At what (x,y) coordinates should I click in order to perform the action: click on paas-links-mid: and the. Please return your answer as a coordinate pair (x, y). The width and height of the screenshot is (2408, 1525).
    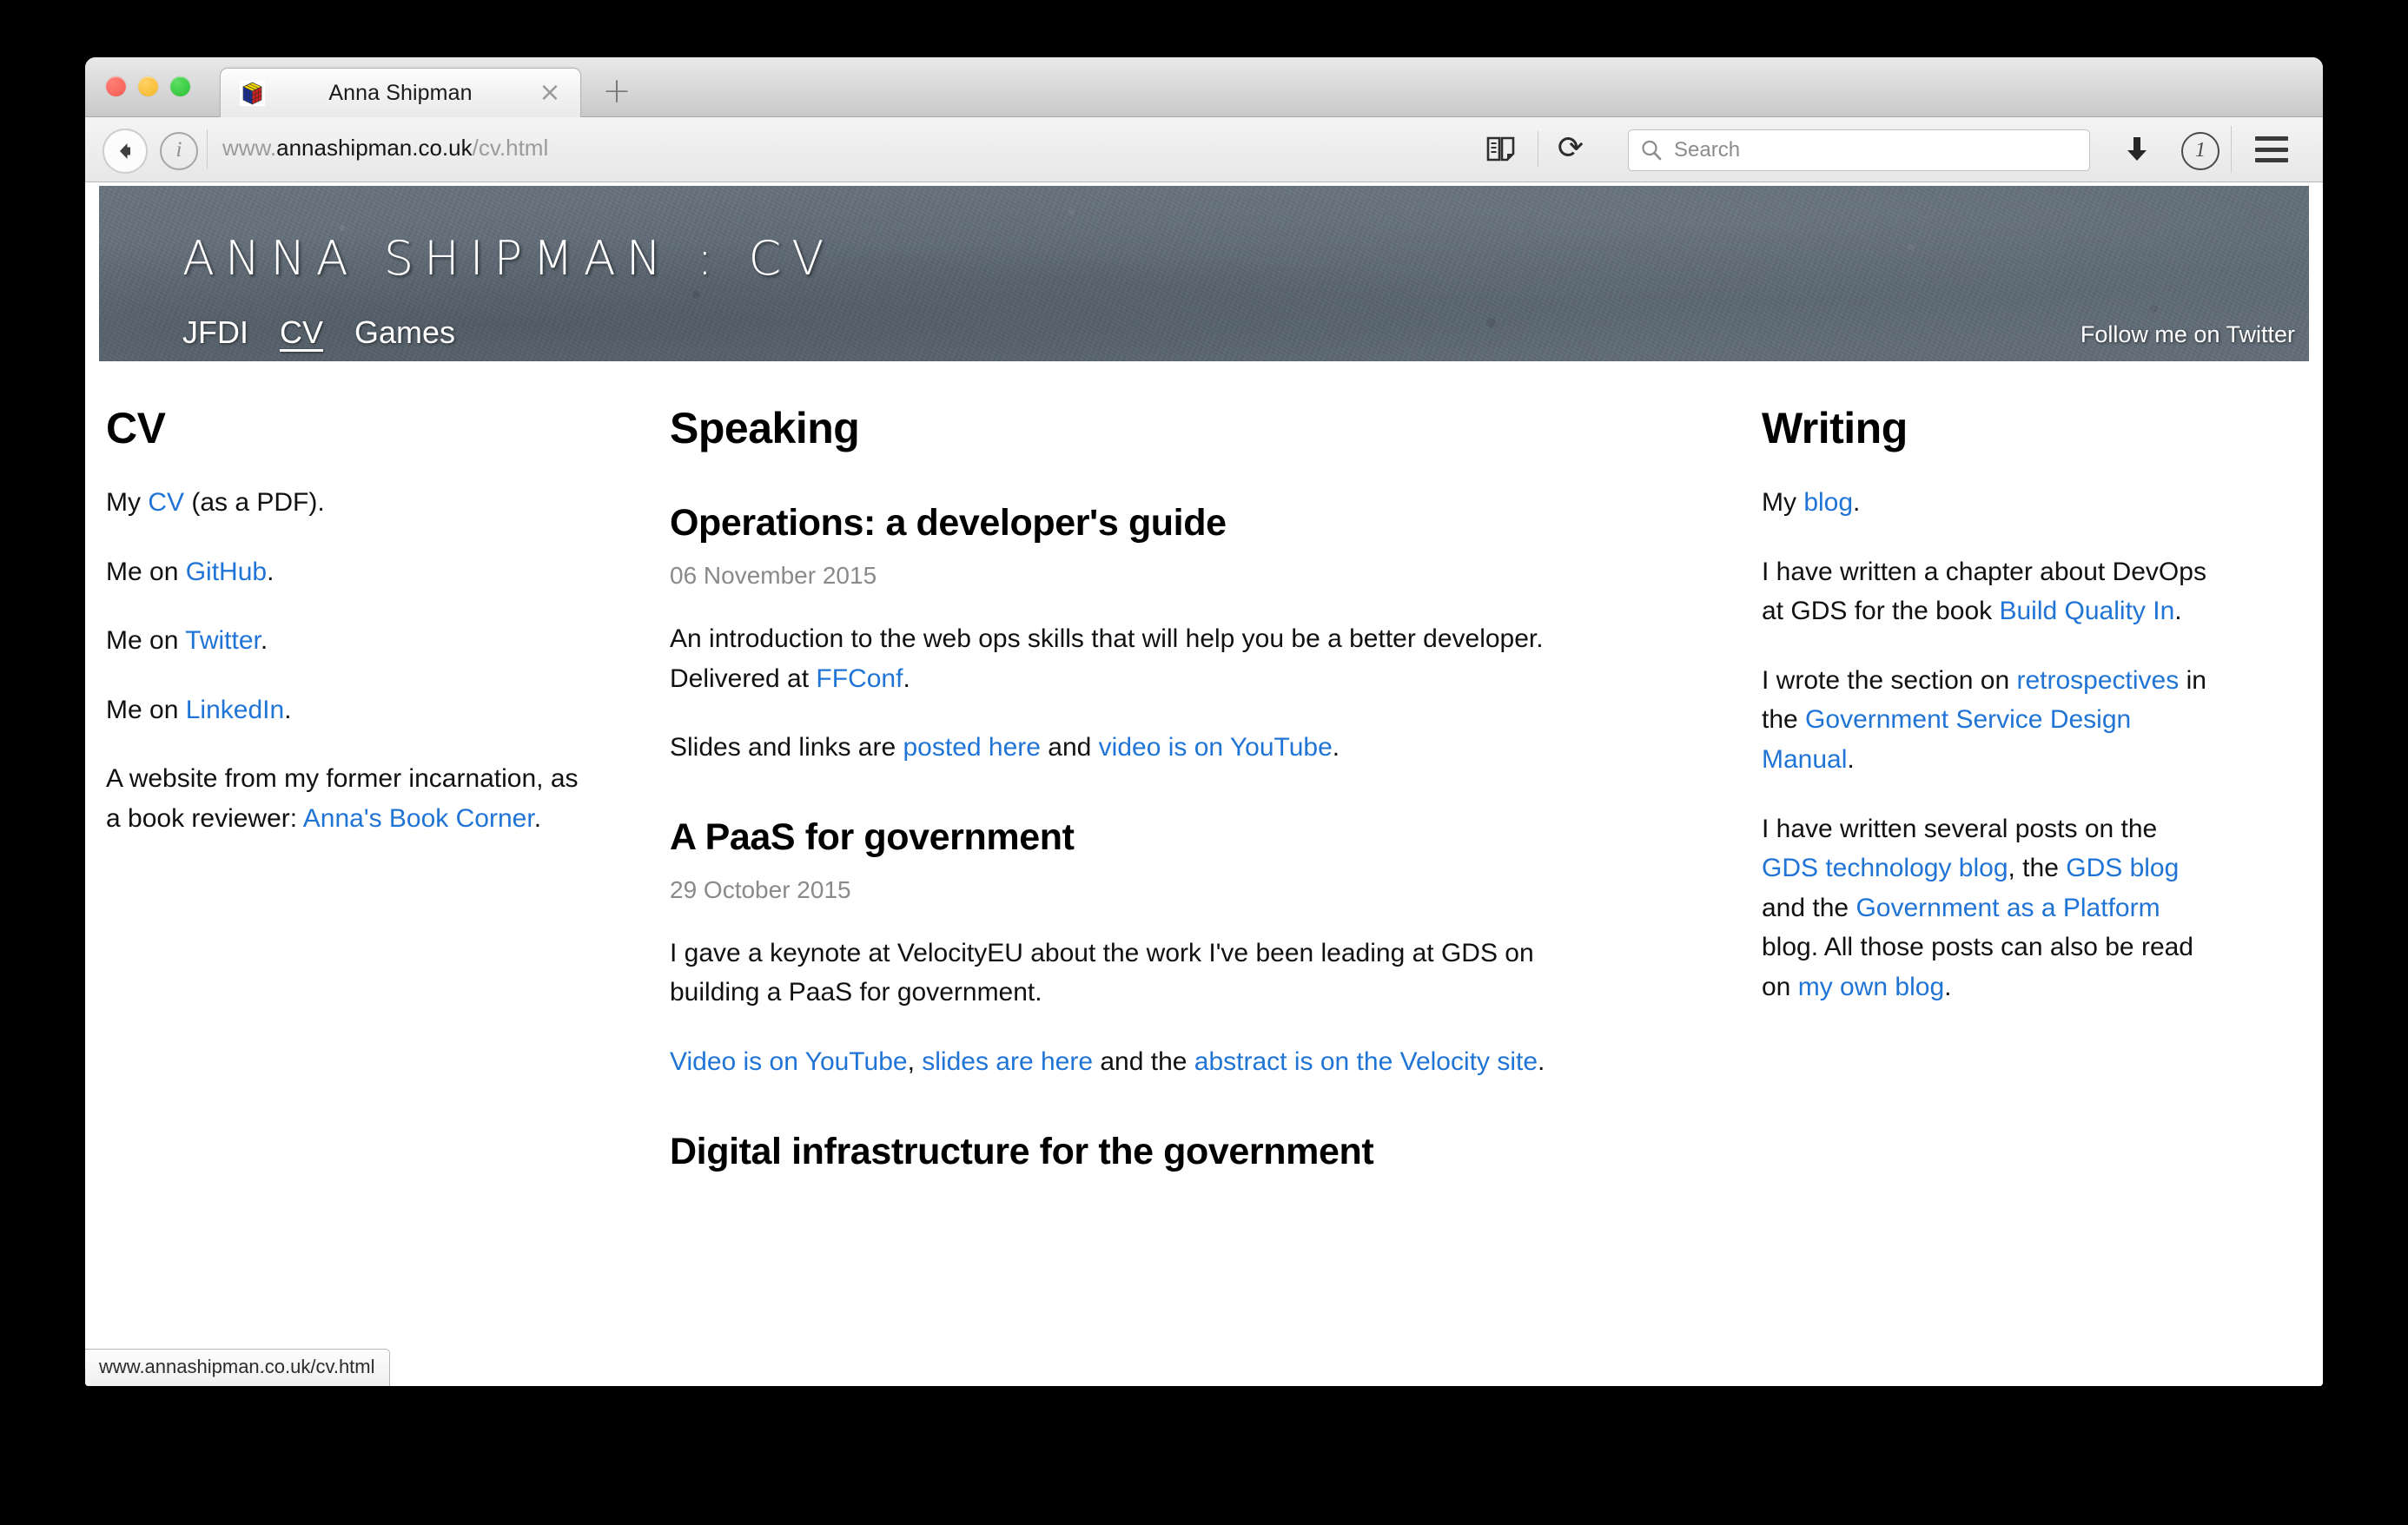
    Looking at the image, I should click on (1144, 1061).